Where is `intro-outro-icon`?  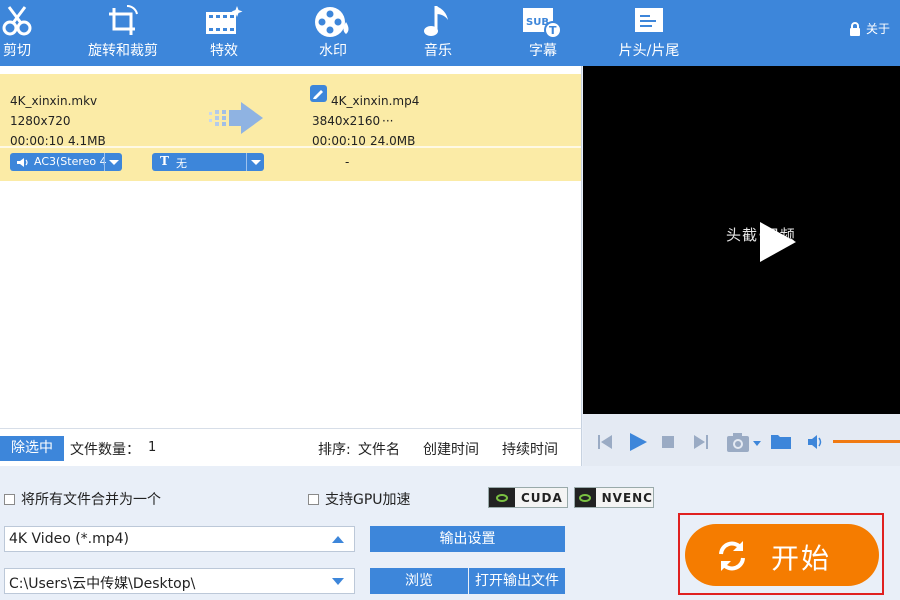 intro-outro-icon is located at coordinates (649, 20).